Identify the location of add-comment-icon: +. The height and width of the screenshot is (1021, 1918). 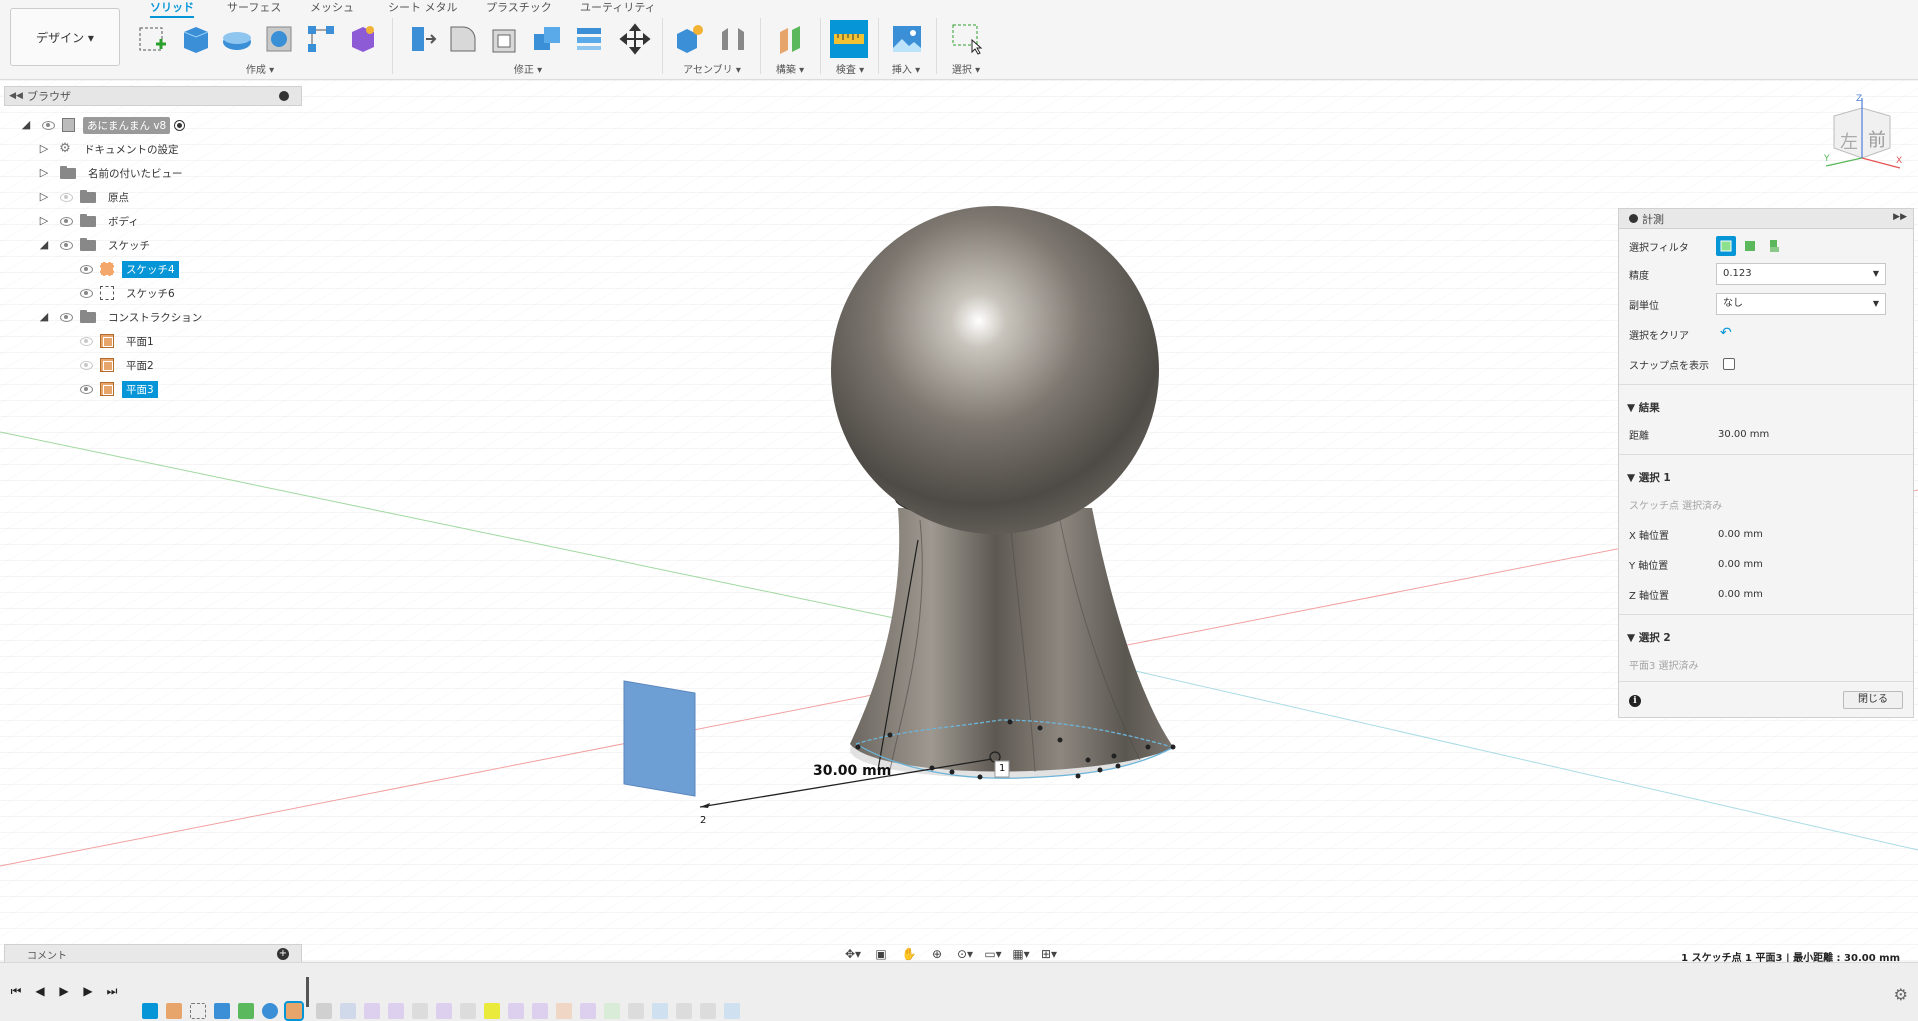
(283, 954).